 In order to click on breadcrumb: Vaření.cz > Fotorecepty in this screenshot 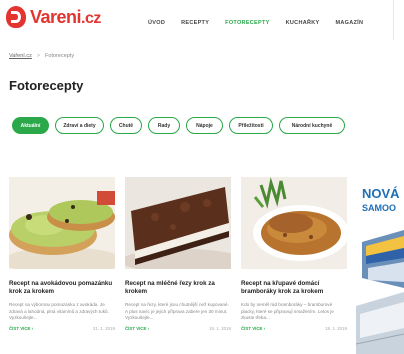, I will do `click(41, 56)`.